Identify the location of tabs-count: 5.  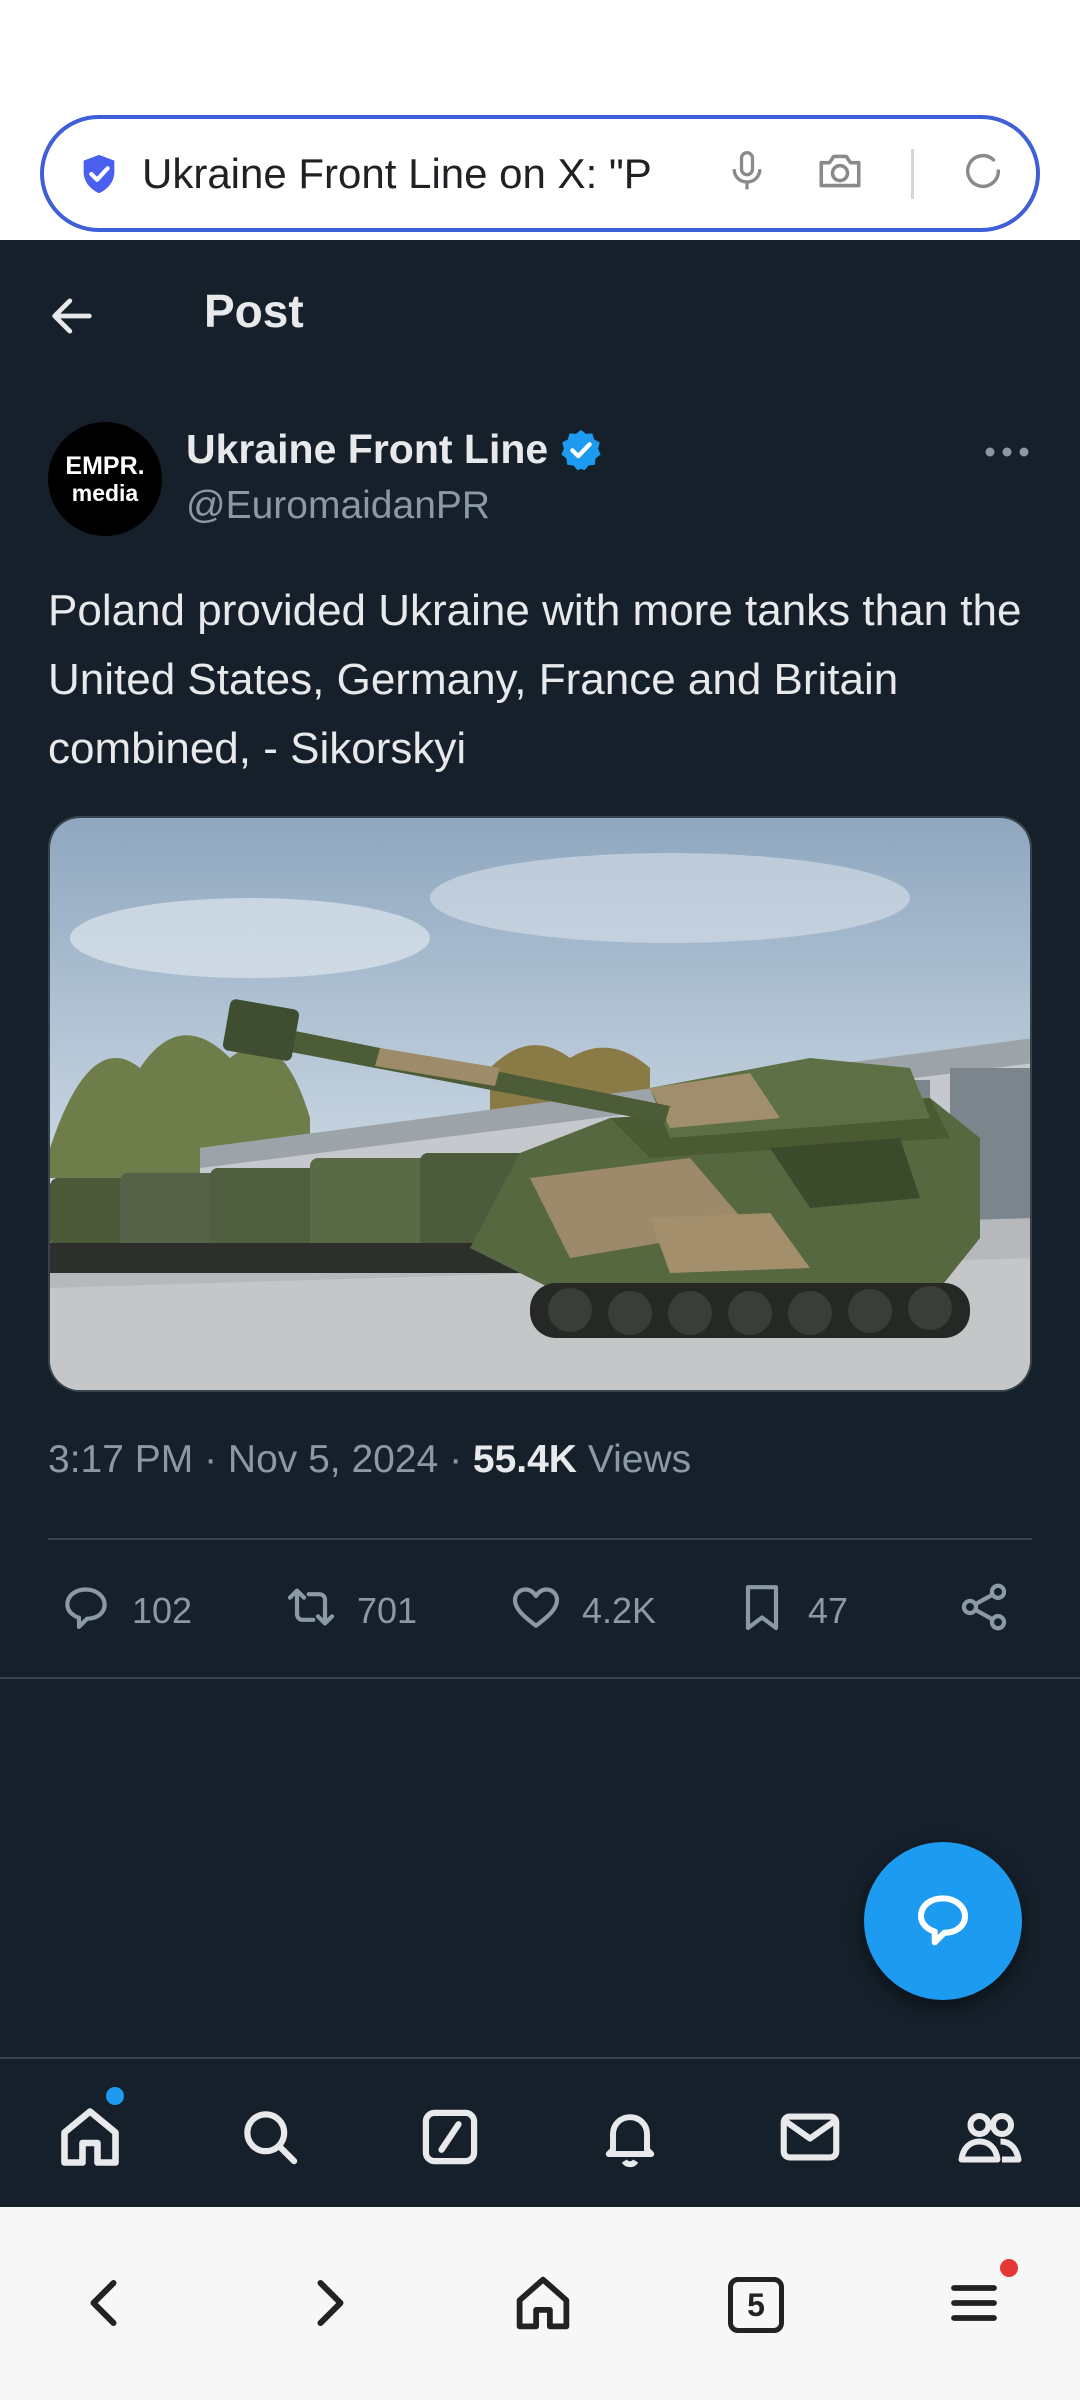
(756, 2305).